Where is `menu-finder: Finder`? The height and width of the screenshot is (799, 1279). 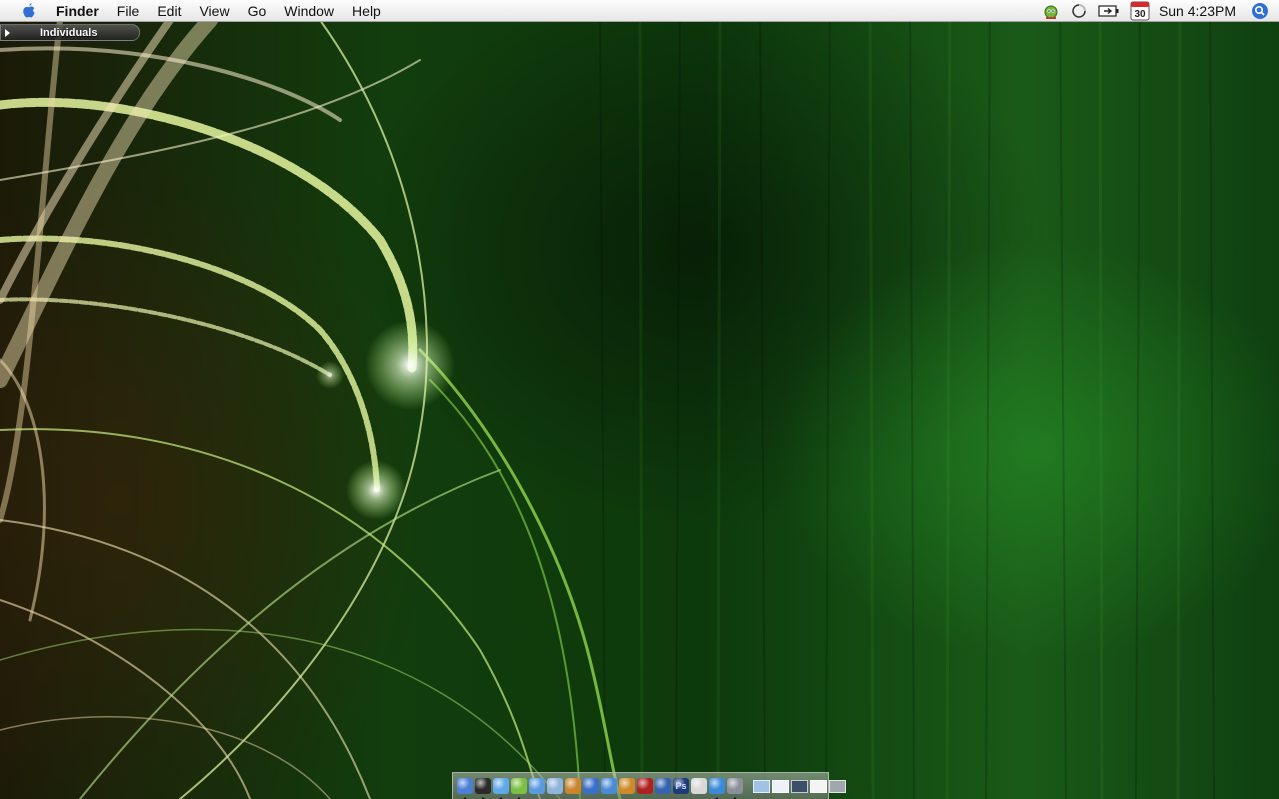
menu-finder: Finder is located at coordinates (79, 11).